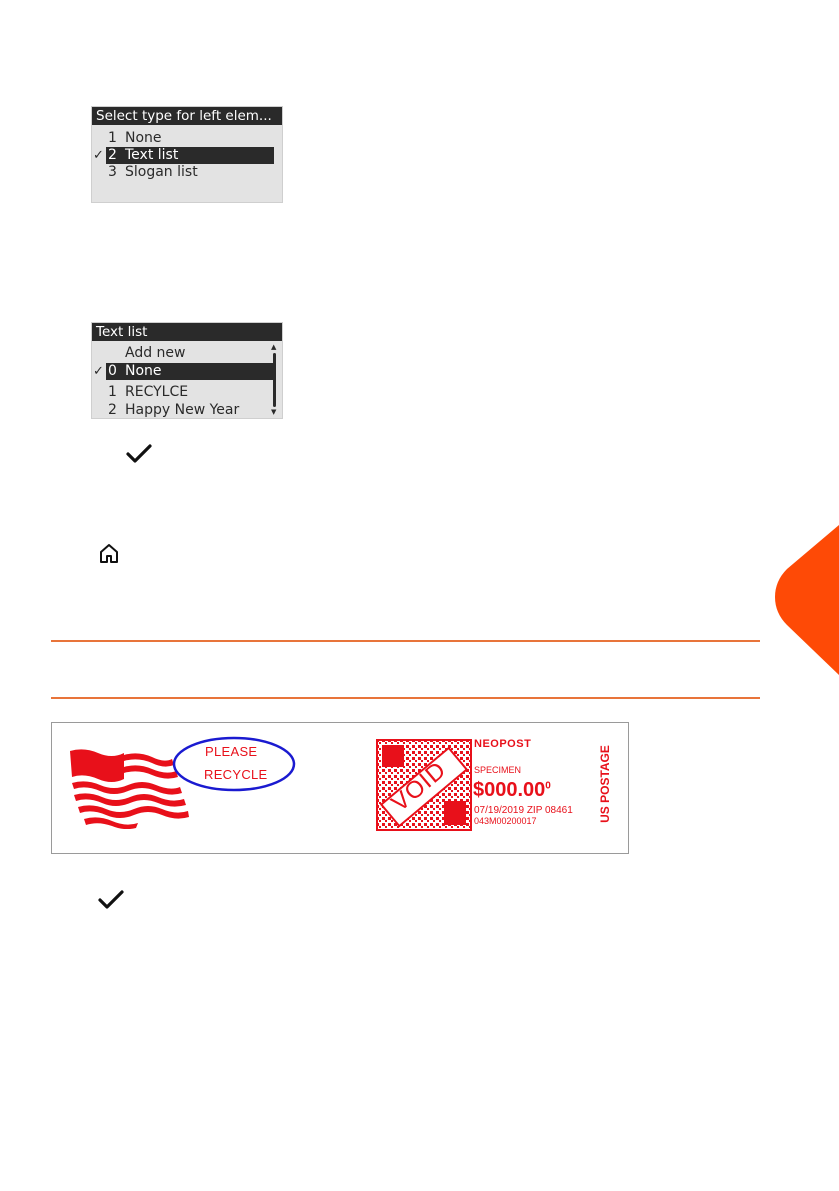 The height and width of the screenshot is (1191, 839). Describe the element at coordinates (505, 821) in the screenshot. I see `serial-label: 043M00200017` at that location.